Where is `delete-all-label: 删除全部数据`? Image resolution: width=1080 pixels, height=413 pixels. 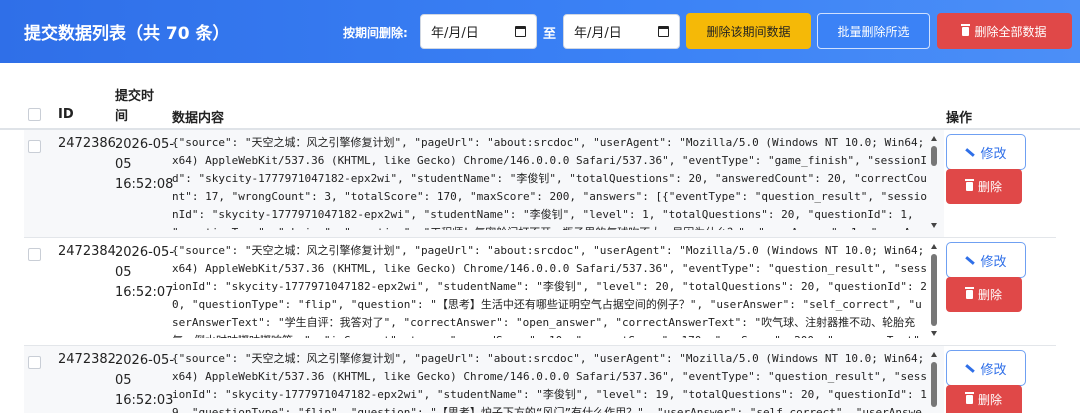
delete-all-label: 删除全部数据 is located at coordinates (1010, 31).